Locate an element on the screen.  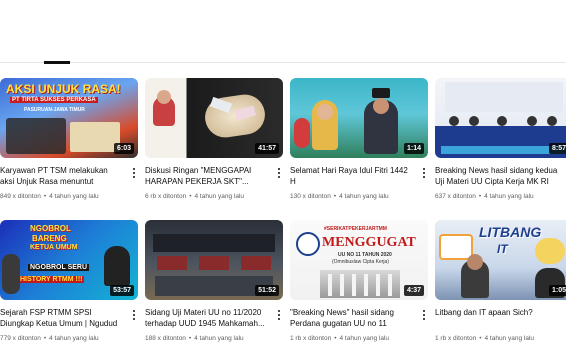
video-meta: 637 x ditonton • 4 tahun yang lalu is located at coordinates (484, 196).